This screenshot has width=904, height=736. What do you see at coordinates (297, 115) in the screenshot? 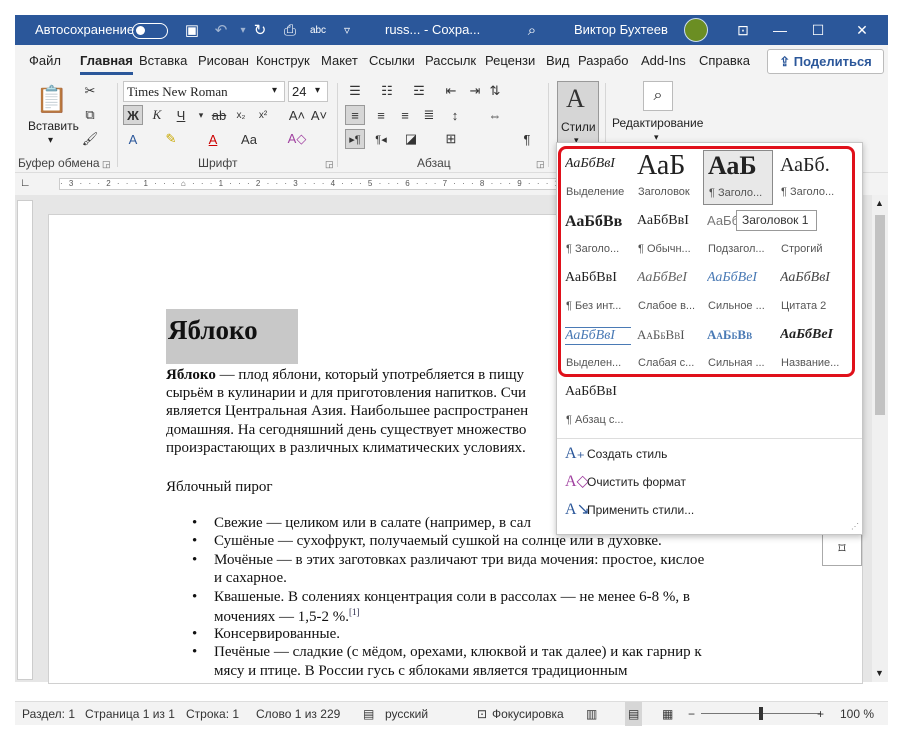
I see `grow-font-icon: A˄` at bounding box center [297, 115].